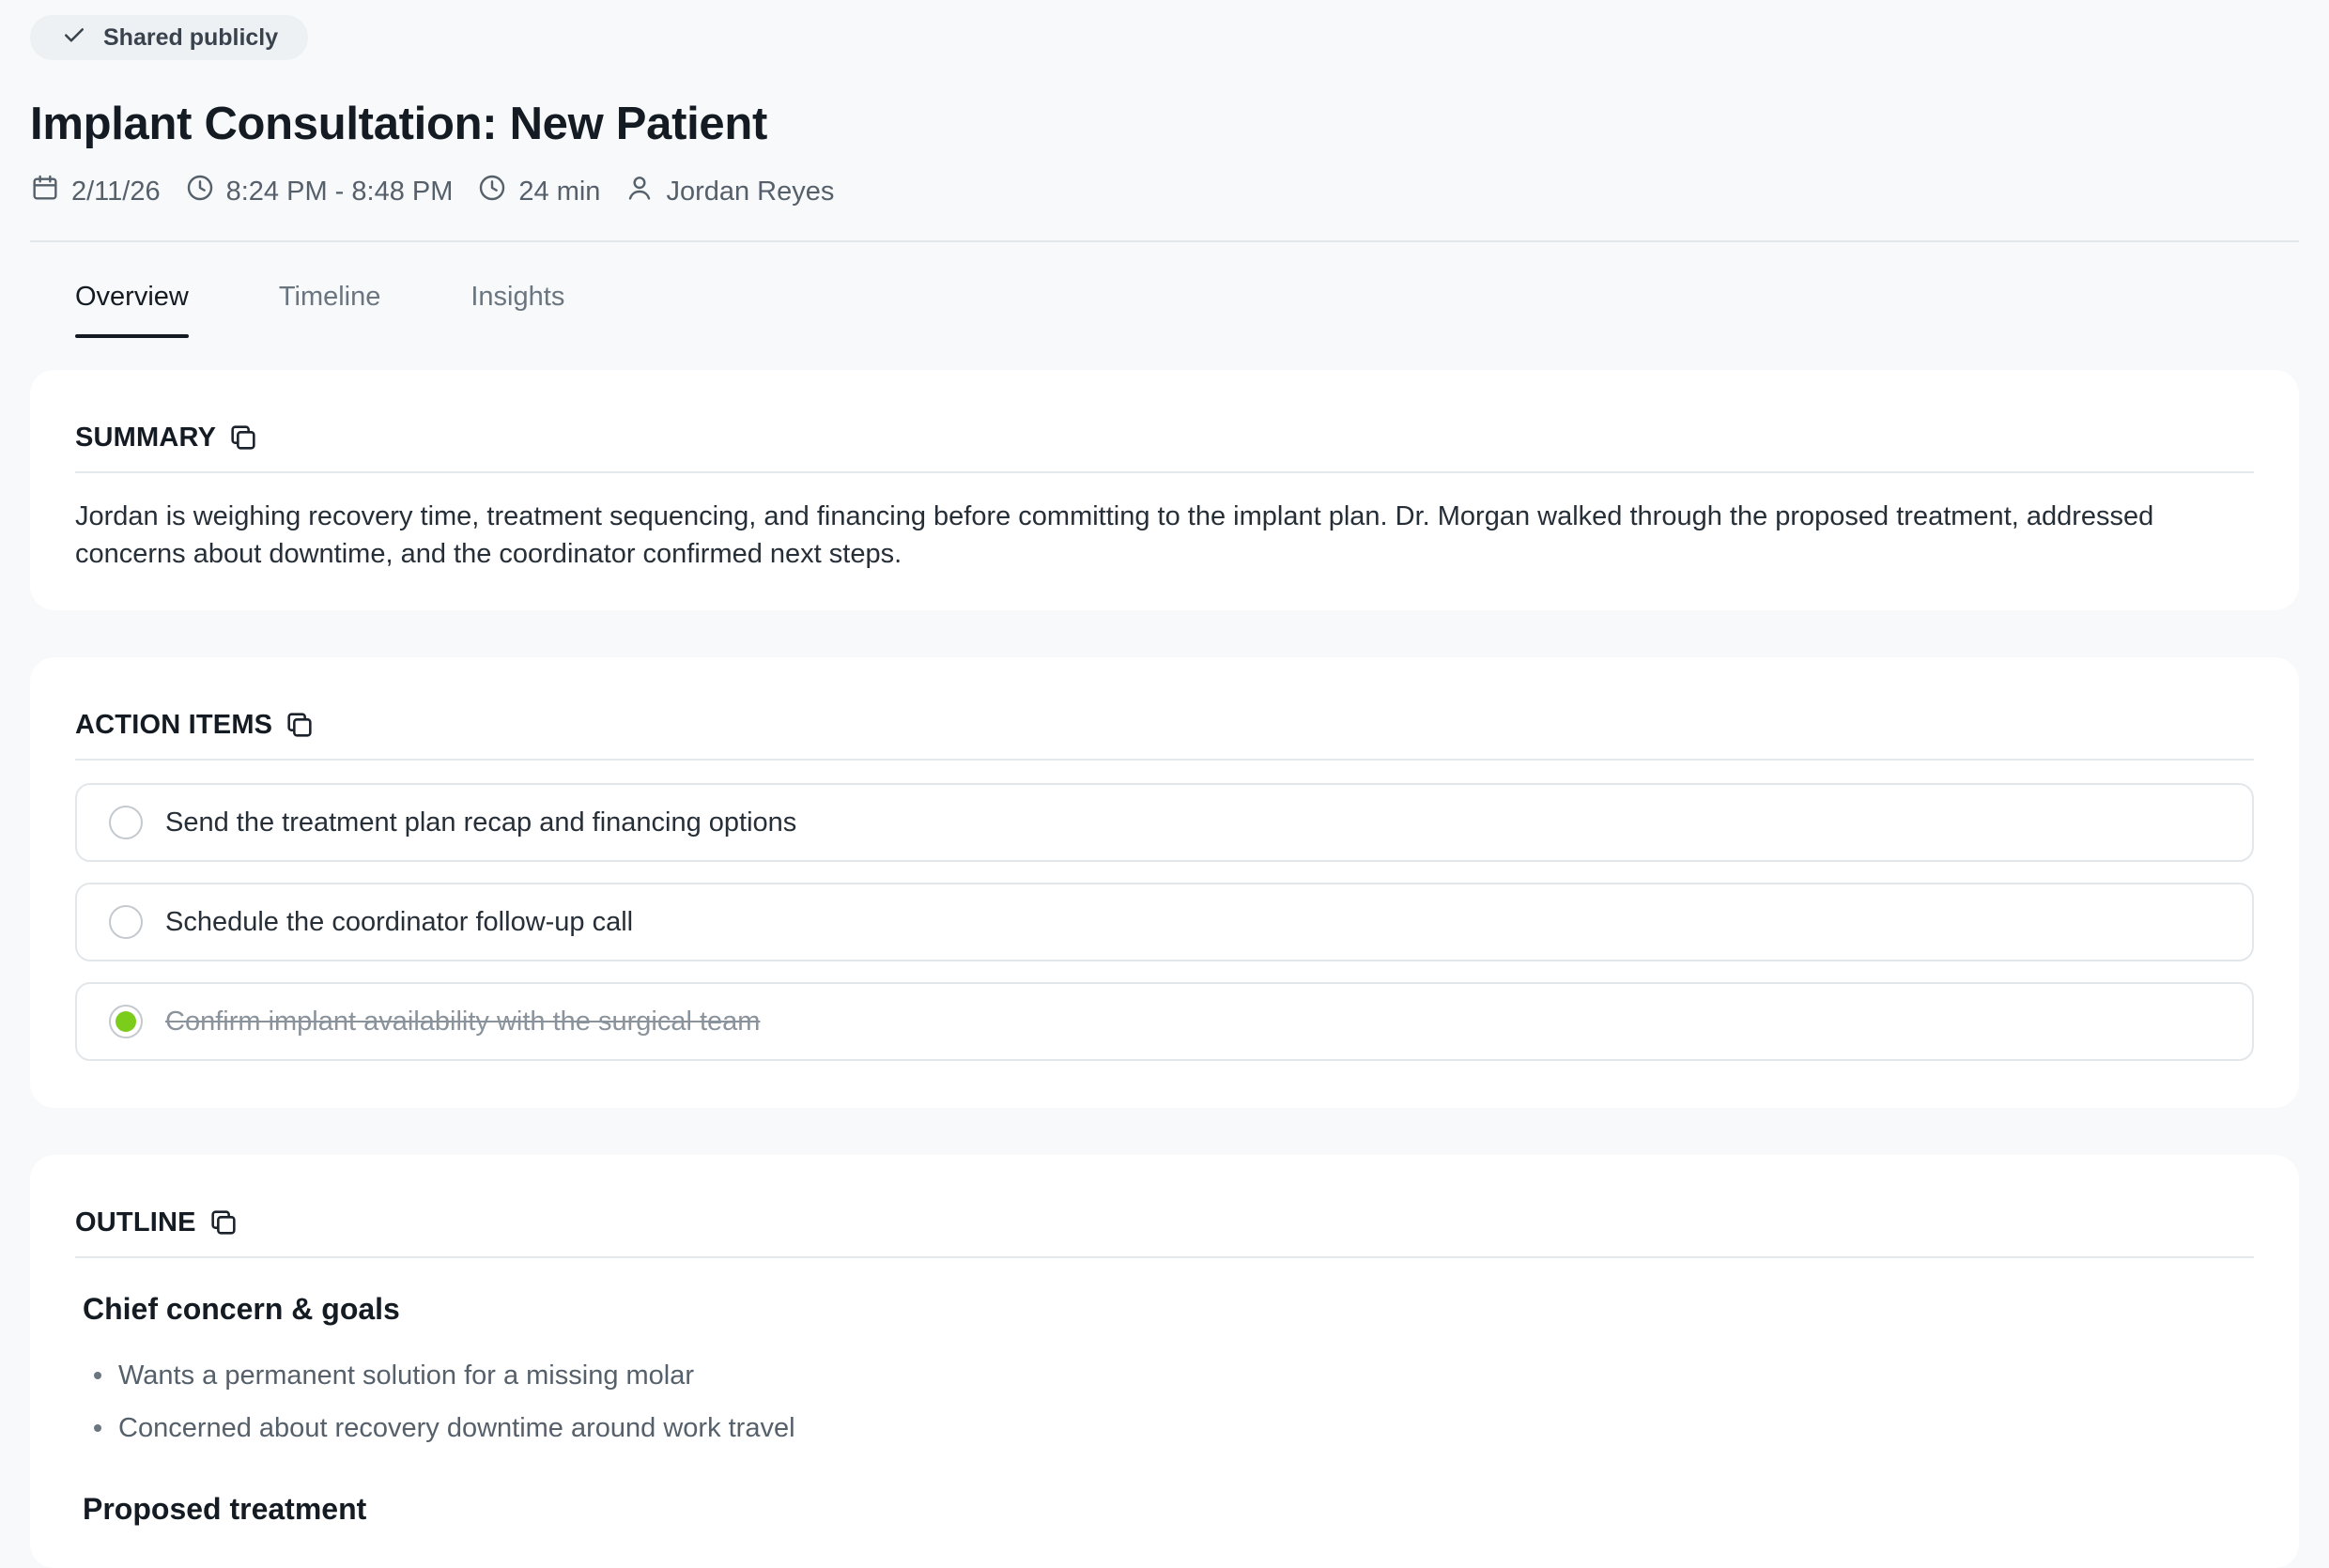 This screenshot has height=1568, width=2329. Describe the element at coordinates (135, 1222) in the screenshot. I see `outline-heading: OUTLINE` at that location.